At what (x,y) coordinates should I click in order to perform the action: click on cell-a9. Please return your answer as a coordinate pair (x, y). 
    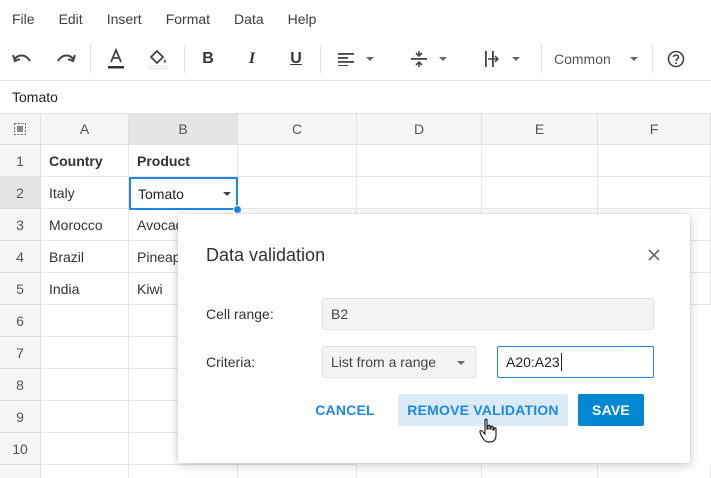
    Looking at the image, I should click on (85, 417).